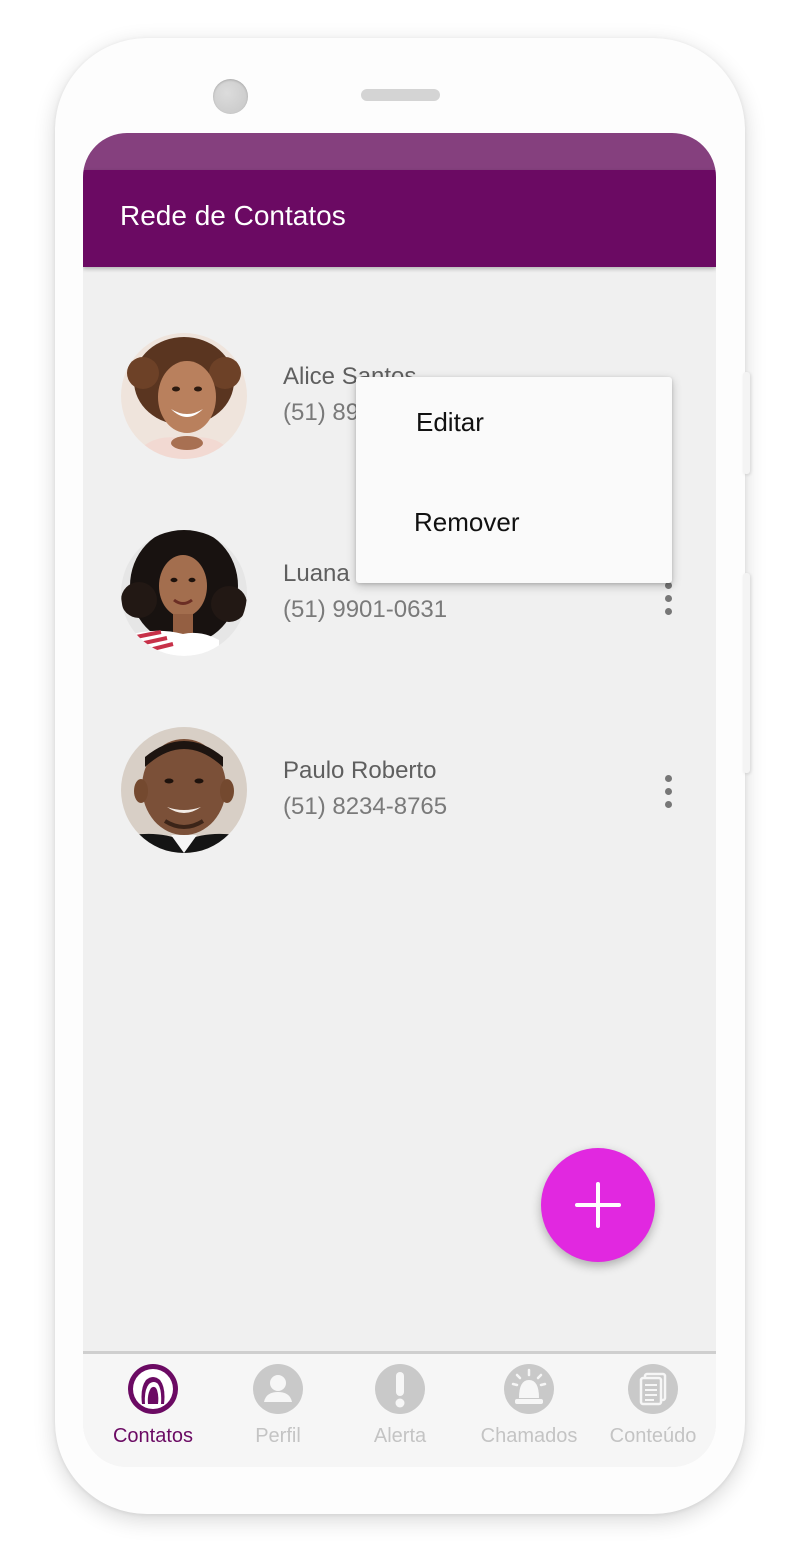  I want to click on nav-item-chamados: Chamados, so click(529, 1414).